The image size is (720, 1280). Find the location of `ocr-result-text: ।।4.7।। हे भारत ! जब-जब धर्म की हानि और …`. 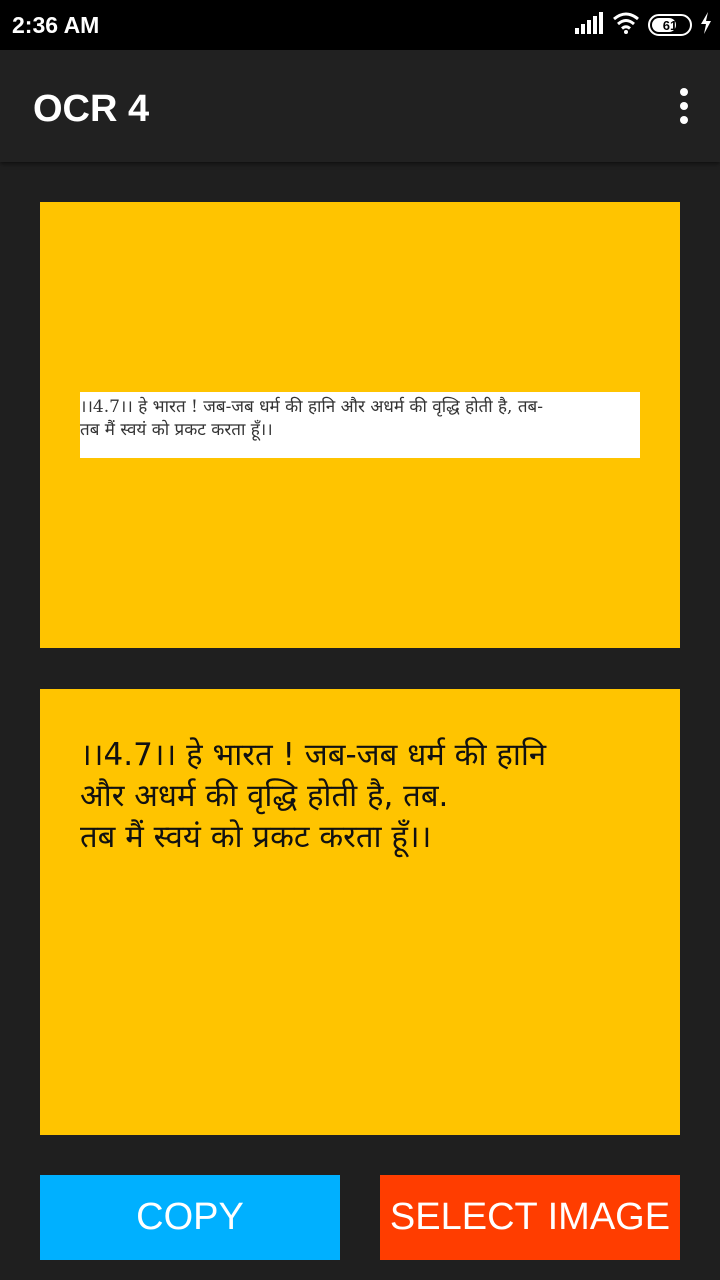

ocr-result-text: ।।4.7।। हे भारत ! जब-जब धर्म की हानि और … is located at coordinates (365, 796).